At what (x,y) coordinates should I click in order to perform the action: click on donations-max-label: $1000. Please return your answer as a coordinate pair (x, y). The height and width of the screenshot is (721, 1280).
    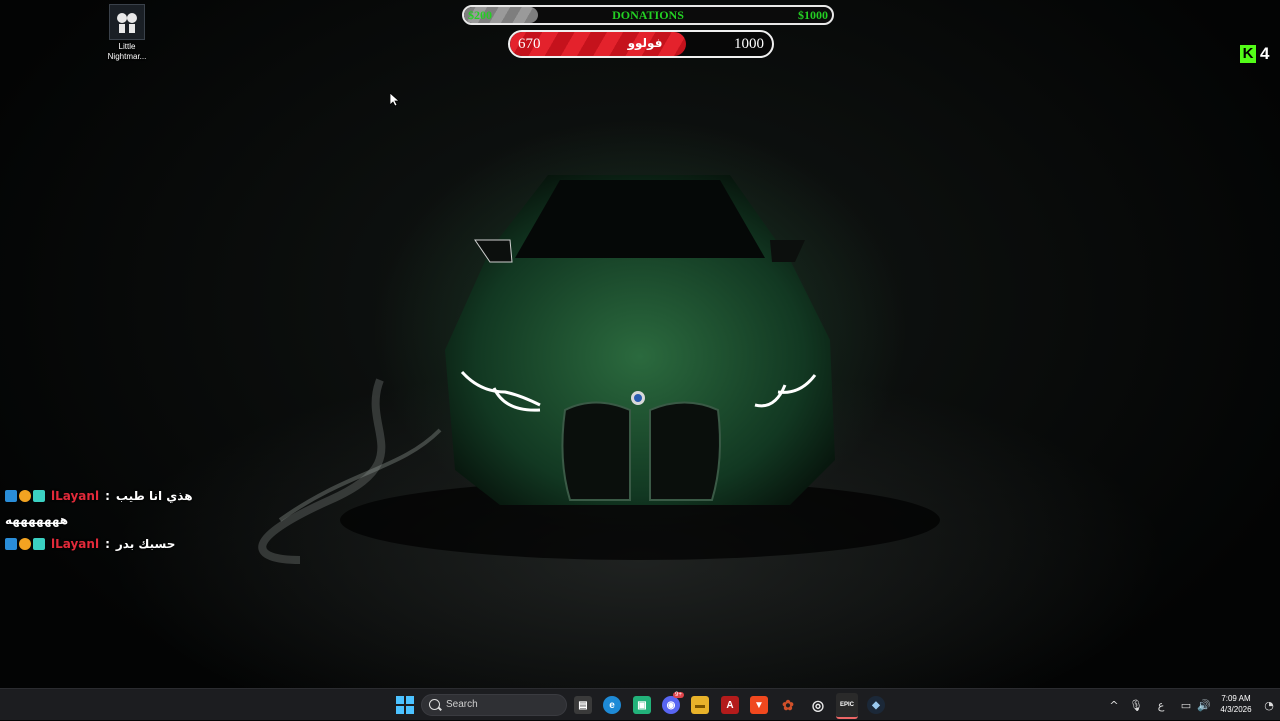
    Looking at the image, I should click on (813, 15).